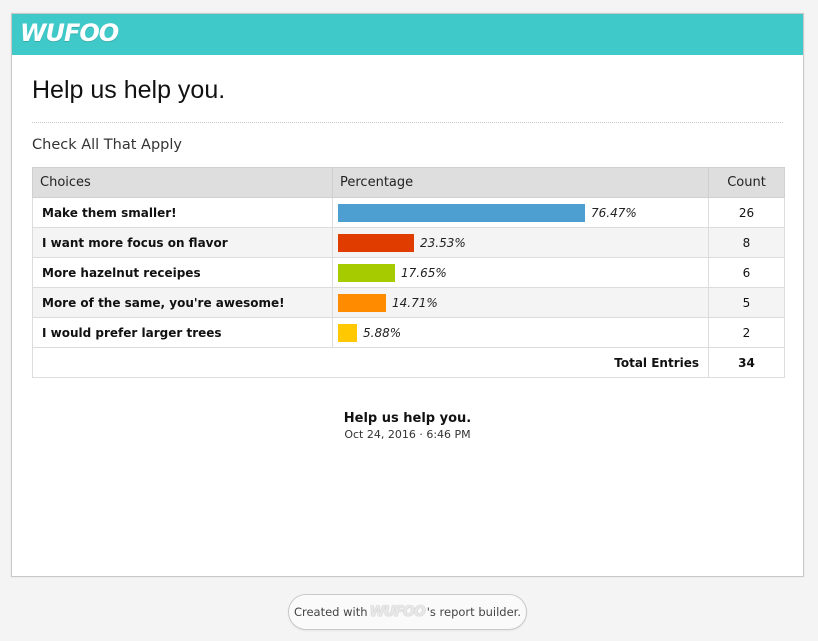 The height and width of the screenshot is (641, 818). I want to click on percentage-cell: 5.88%, so click(520, 332).